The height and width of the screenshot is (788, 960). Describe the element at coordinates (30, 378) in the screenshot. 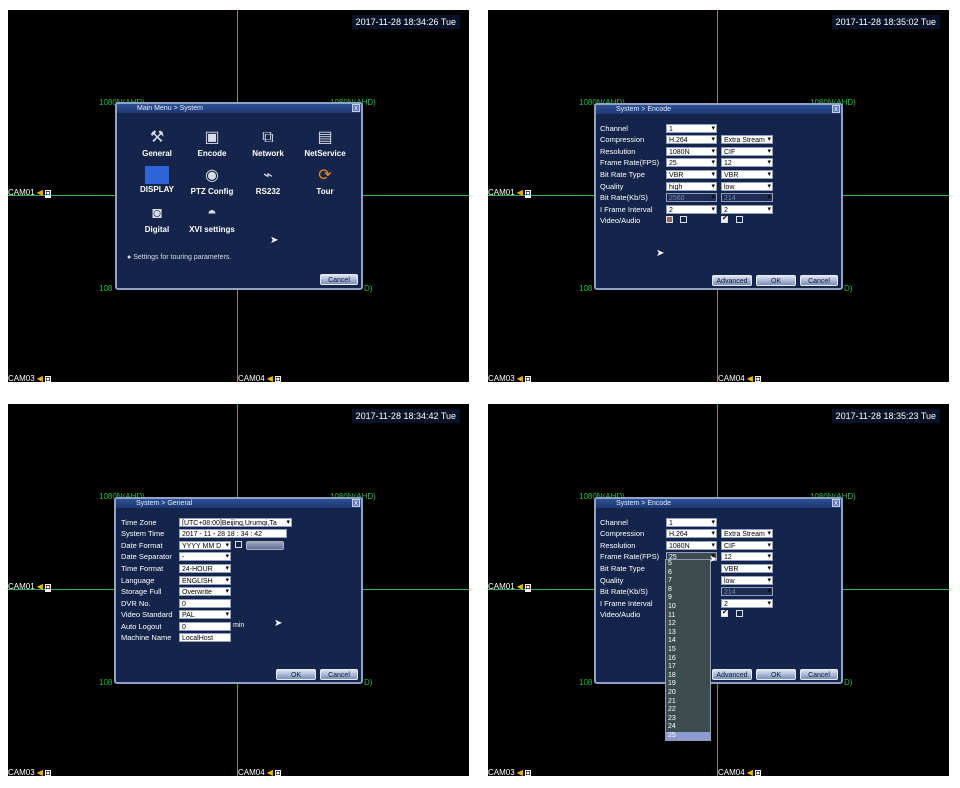

I see `cam-label: CAM03 ◀ ◘` at that location.